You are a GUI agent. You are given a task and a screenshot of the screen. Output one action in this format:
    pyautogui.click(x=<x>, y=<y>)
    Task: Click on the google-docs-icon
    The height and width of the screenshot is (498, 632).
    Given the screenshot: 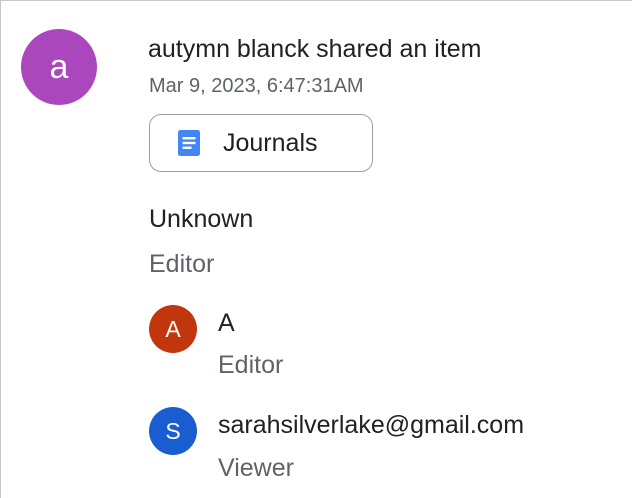 What is the action you would take?
    pyautogui.click(x=189, y=143)
    